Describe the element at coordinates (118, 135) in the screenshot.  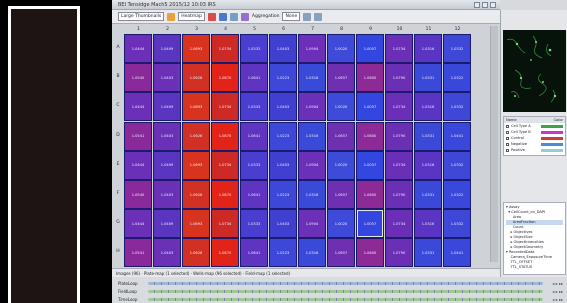
I see `row-header: D` at that location.